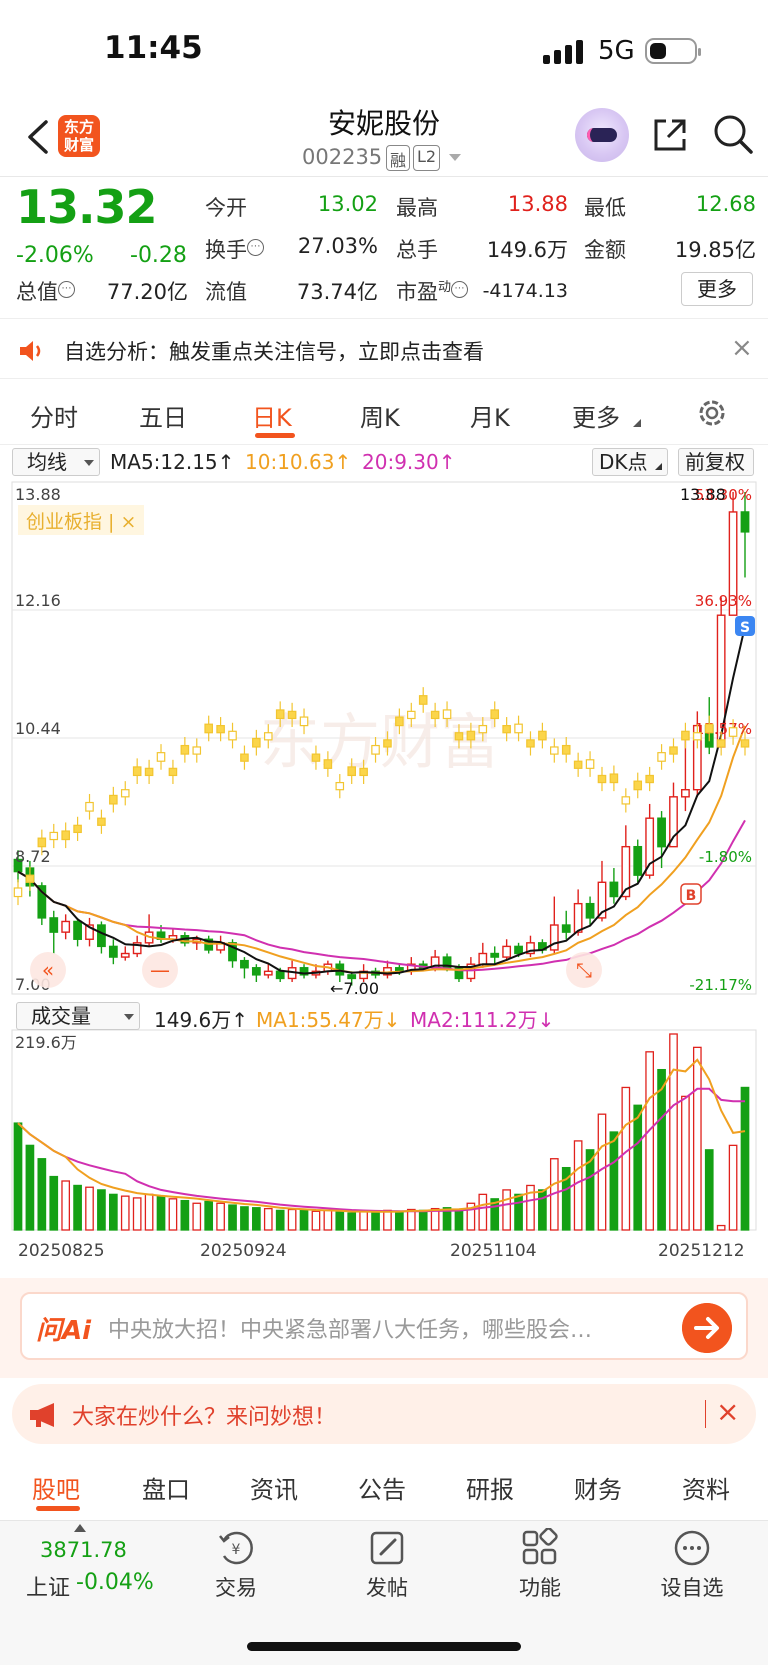 The height and width of the screenshot is (1665, 768). What do you see at coordinates (616, 51) in the screenshot?
I see `network-label: 5G` at bounding box center [616, 51].